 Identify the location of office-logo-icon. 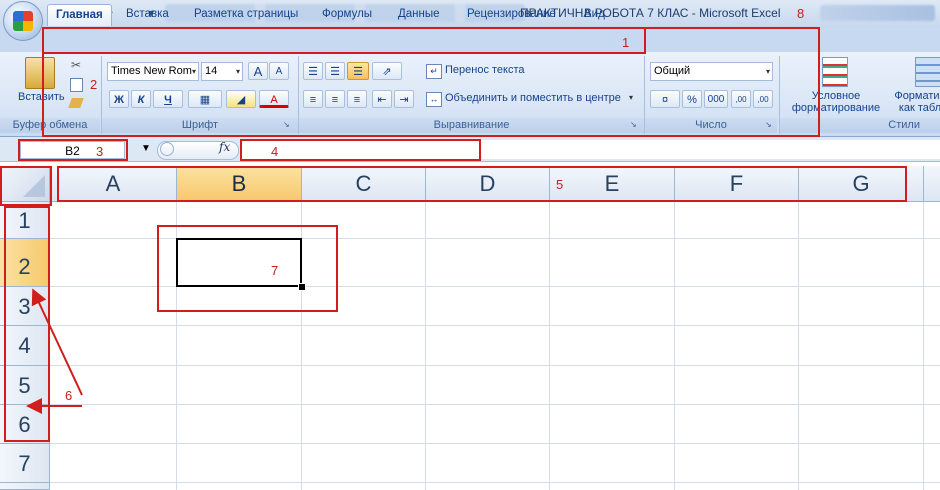
(23, 21).